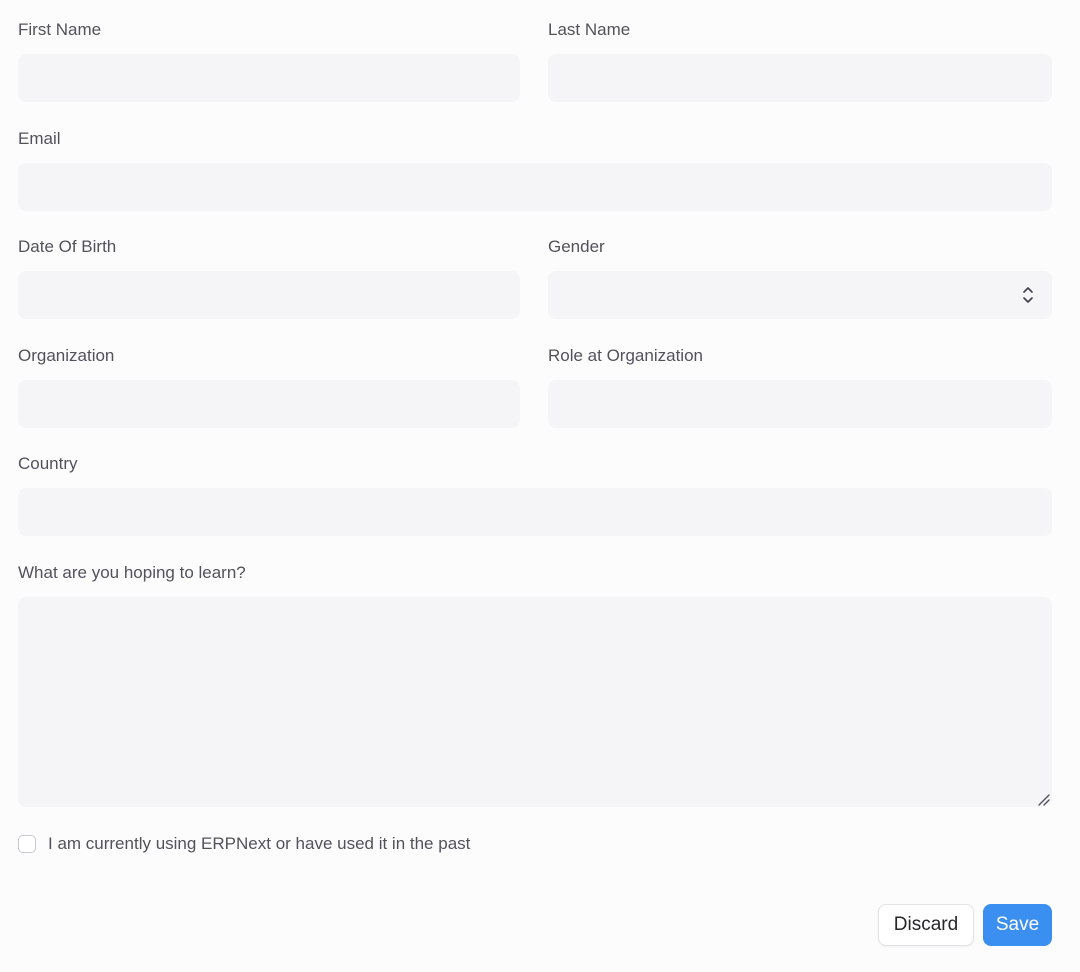 This screenshot has height=972, width=1080. I want to click on discard-button: Discard, so click(926, 925).